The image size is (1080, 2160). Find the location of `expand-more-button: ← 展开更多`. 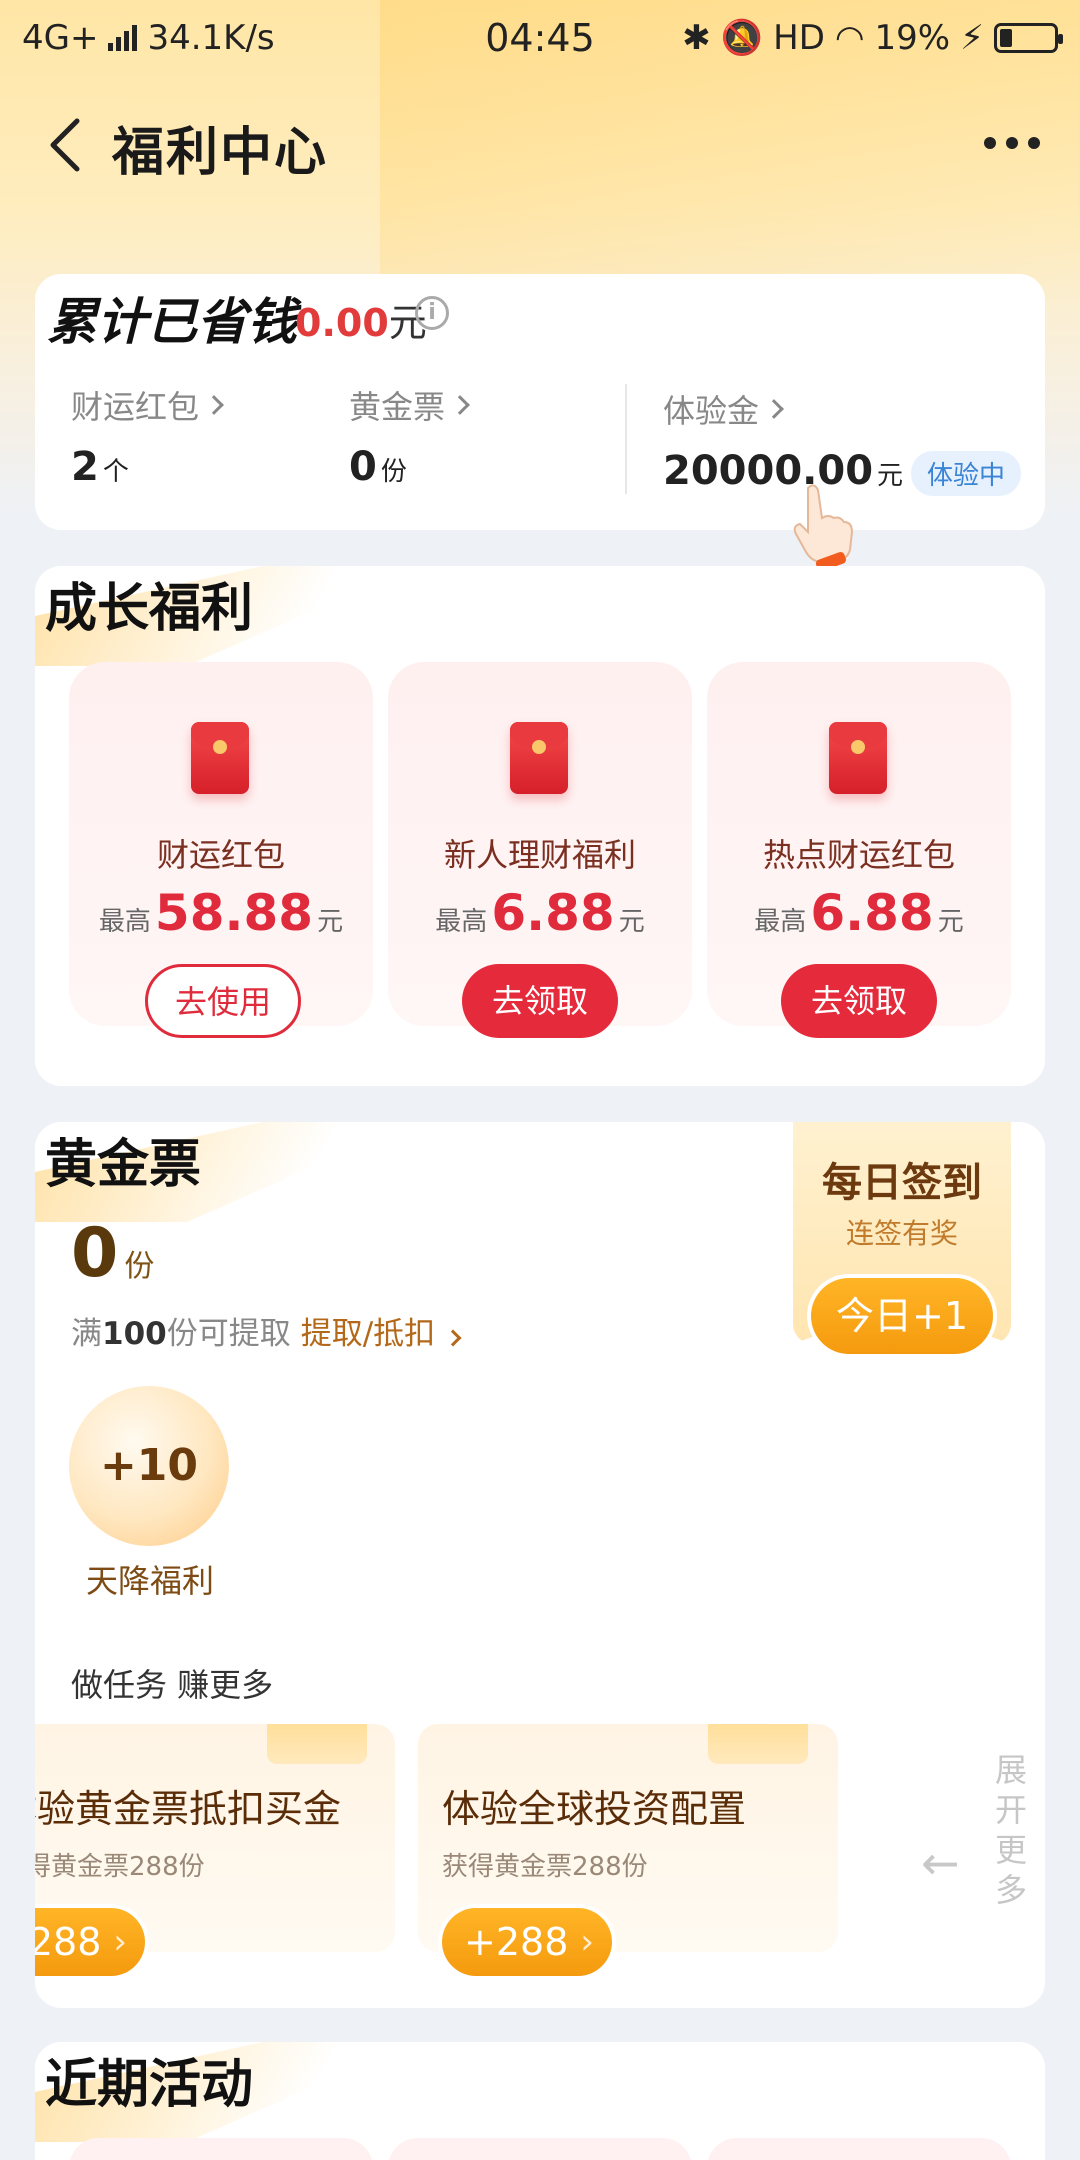

expand-more-button: ← 展开更多 is located at coordinates (956, 1850).